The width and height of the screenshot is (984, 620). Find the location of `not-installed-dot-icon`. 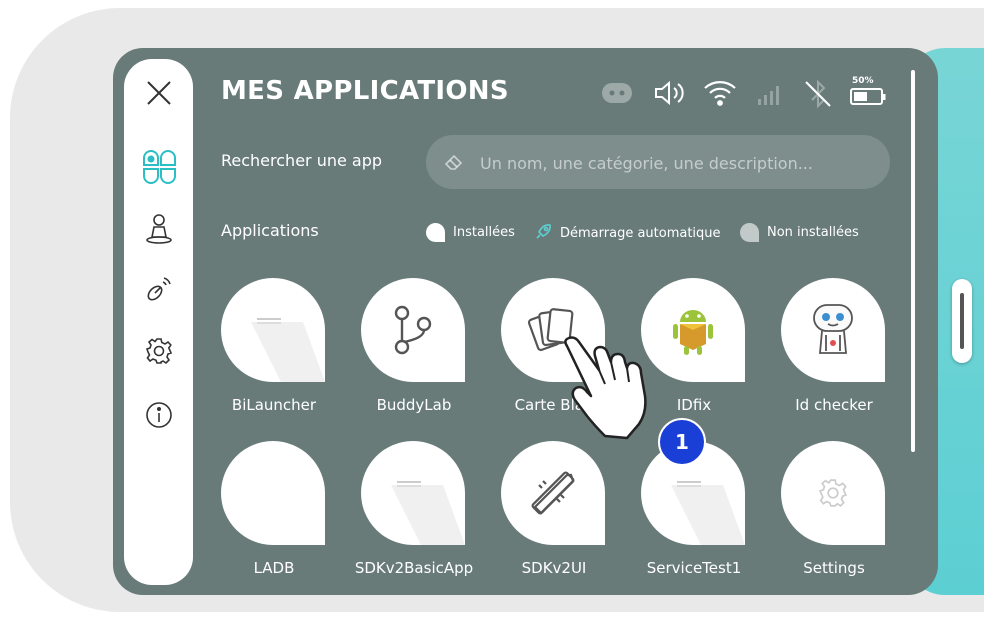

not-installed-dot-icon is located at coordinates (749, 232).